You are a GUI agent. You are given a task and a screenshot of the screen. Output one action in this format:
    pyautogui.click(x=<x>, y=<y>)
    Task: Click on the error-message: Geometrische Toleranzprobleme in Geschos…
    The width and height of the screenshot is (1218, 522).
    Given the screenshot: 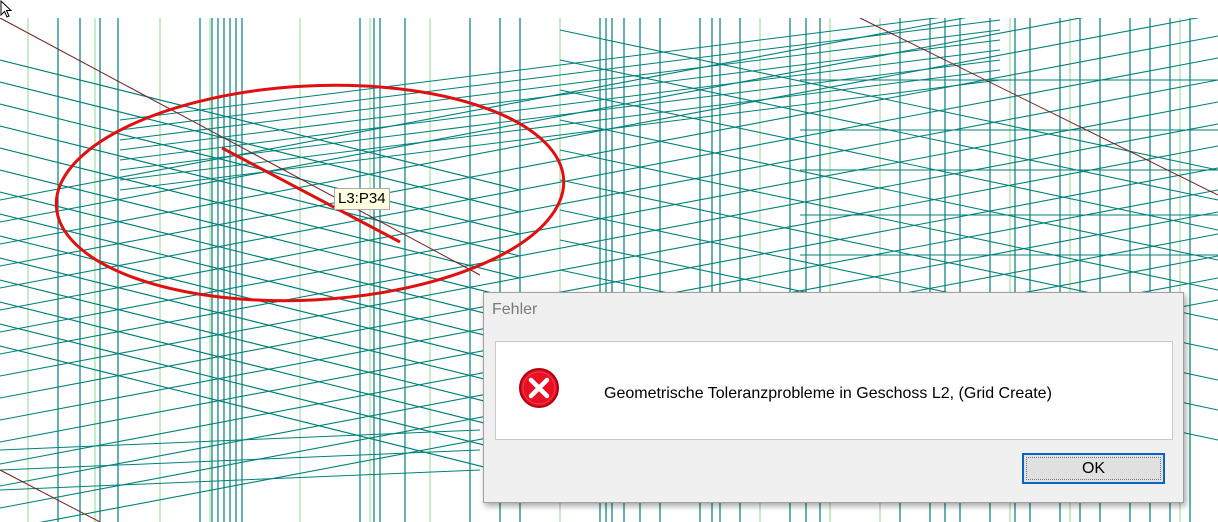 What is the action you would take?
    pyautogui.click(x=828, y=393)
    